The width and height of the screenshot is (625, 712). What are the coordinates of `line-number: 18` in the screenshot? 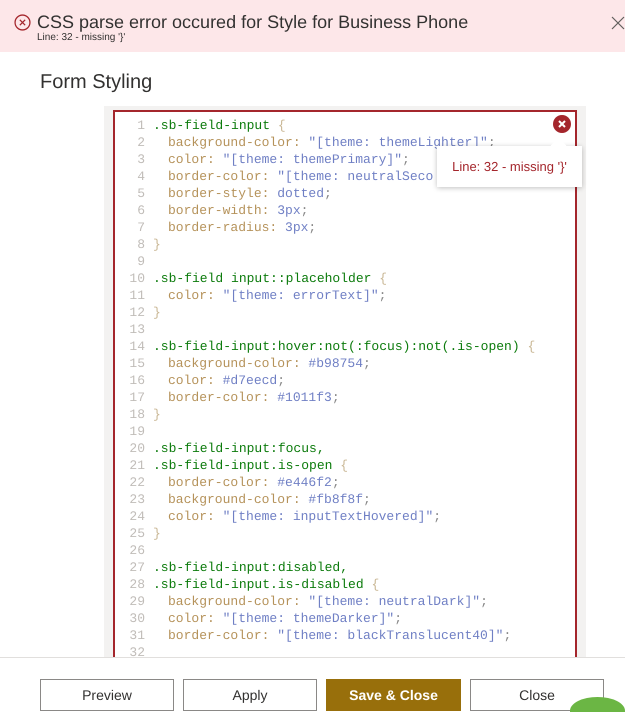 It's located at (136, 414).